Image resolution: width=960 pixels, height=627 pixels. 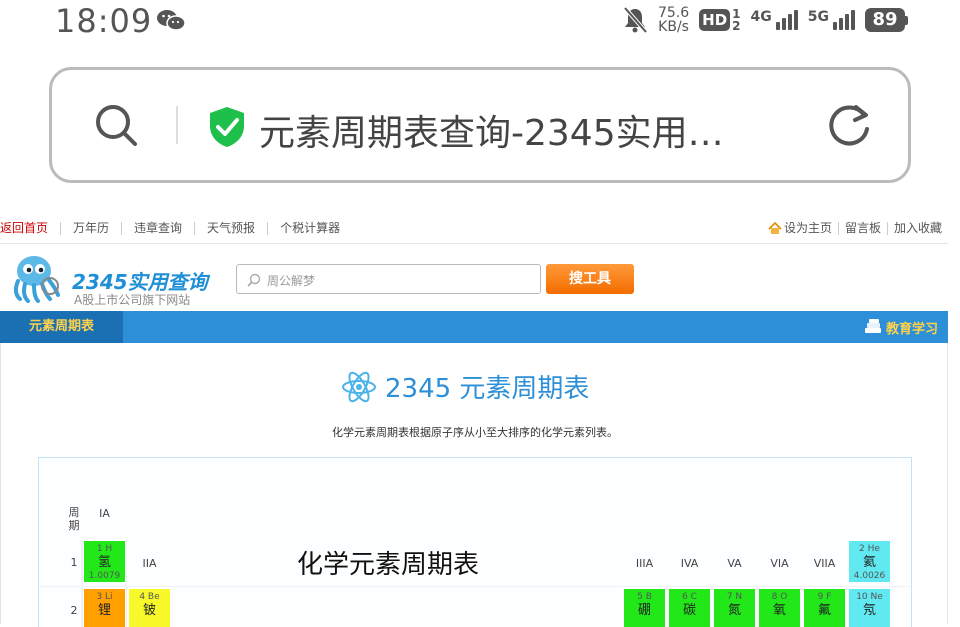 I want to click on element-symbol: 6 C, so click(x=689, y=597).